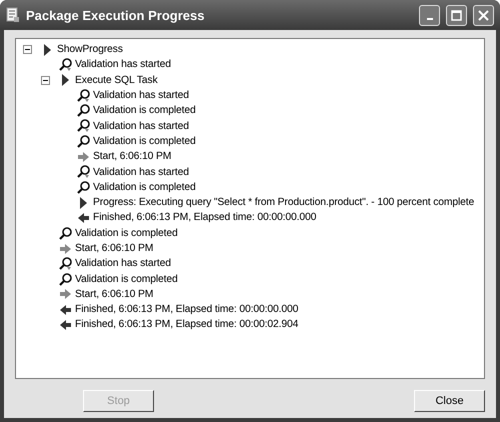  Describe the element at coordinates (429, 19) in the screenshot. I see `minimize-icon` at that location.